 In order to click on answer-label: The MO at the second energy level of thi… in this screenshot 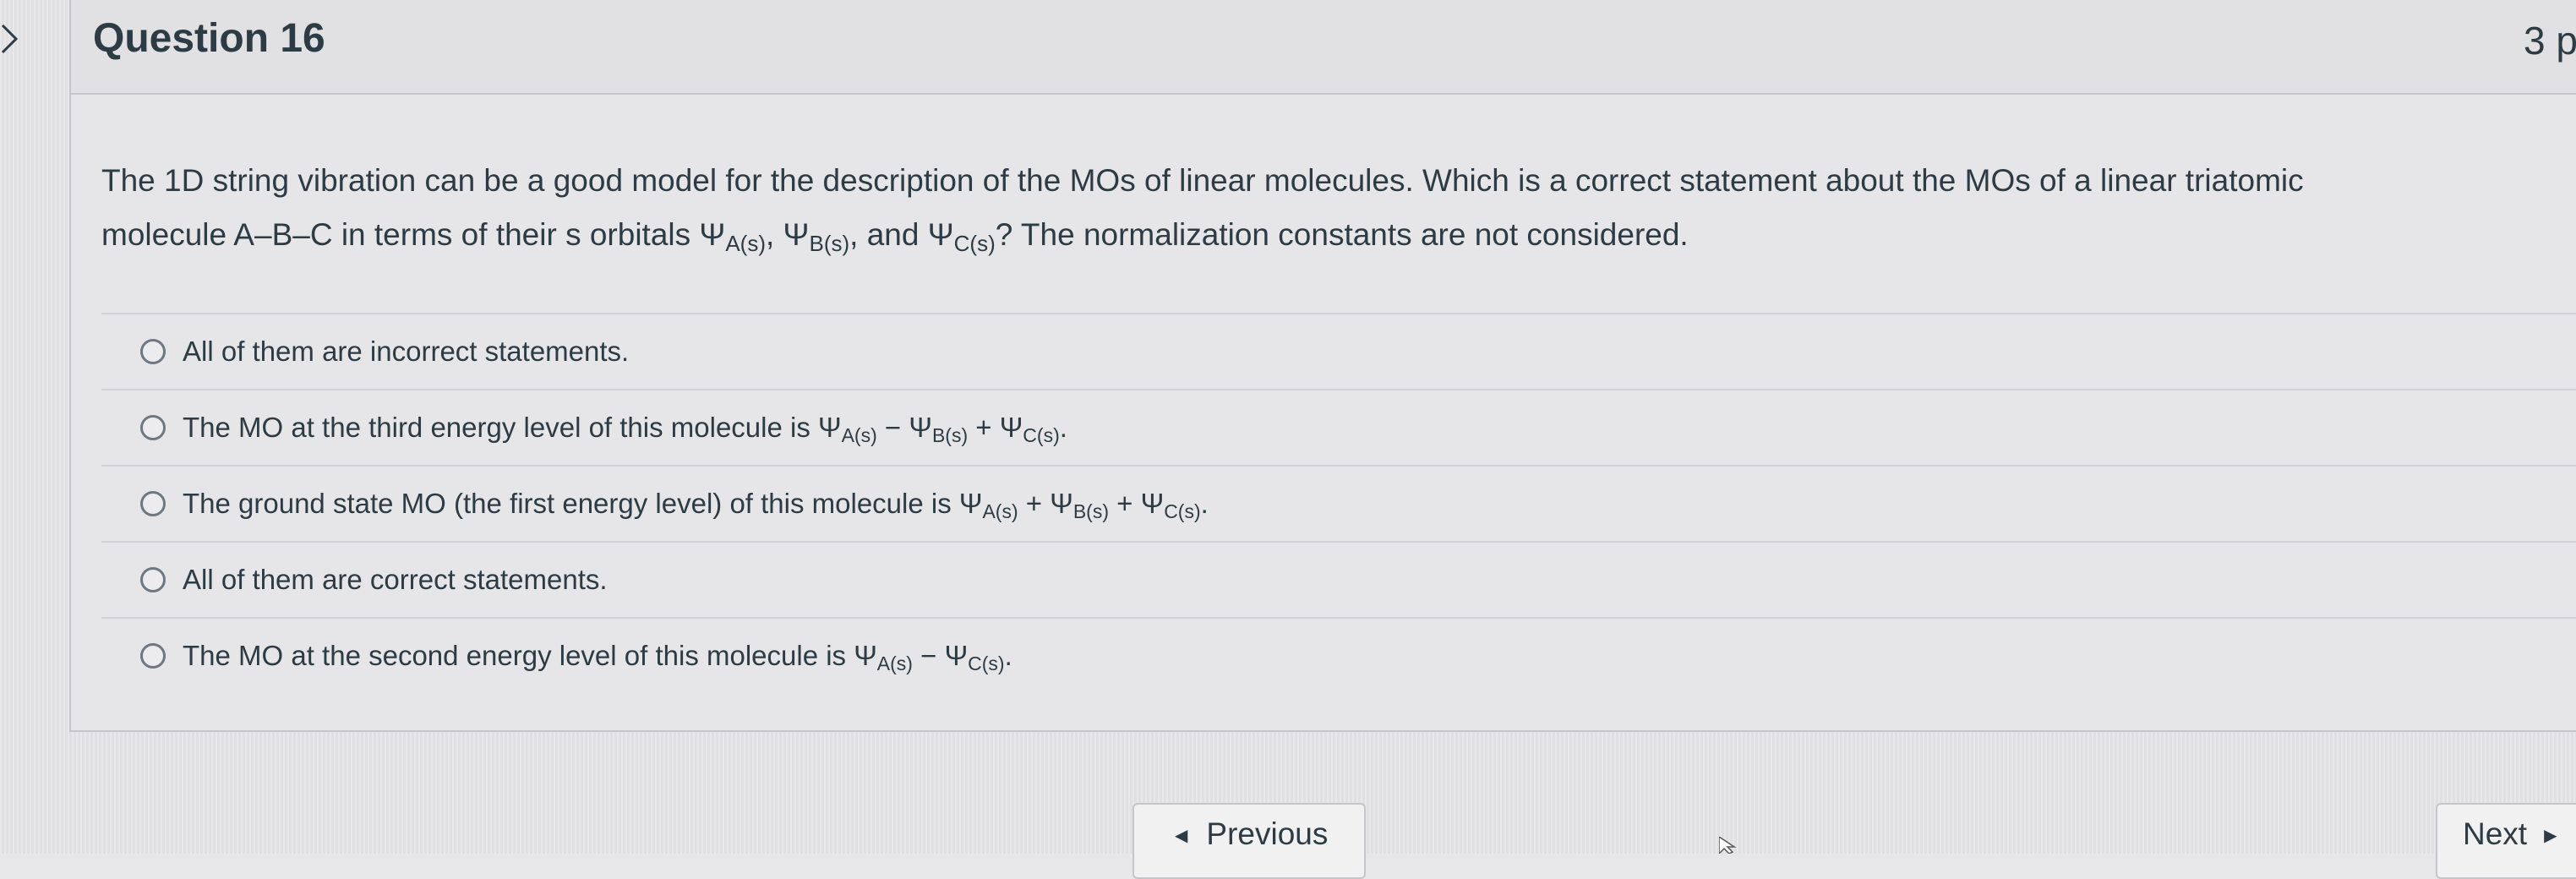, I will do `click(597, 657)`.